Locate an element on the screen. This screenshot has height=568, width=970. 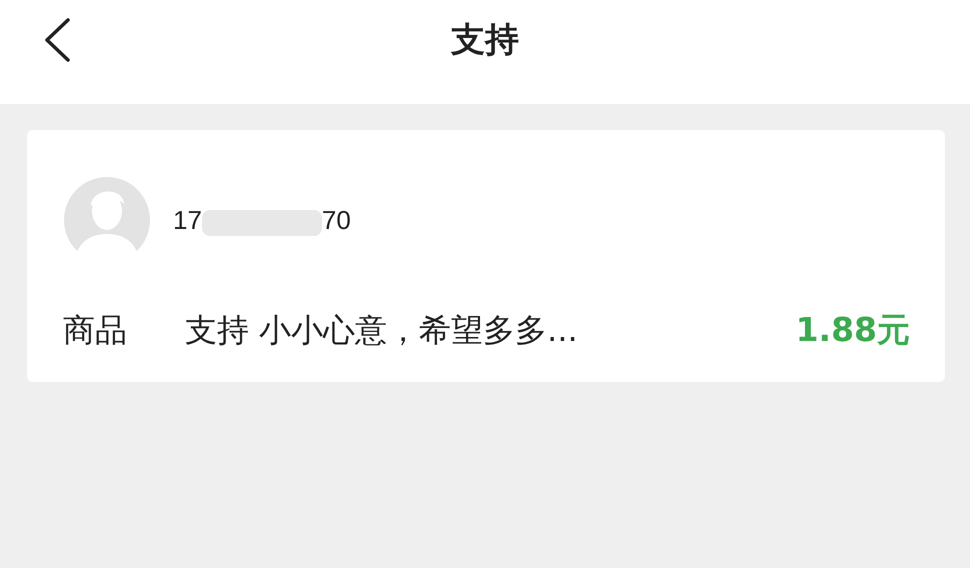
item-amount: 1.88元 is located at coordinates (853, 330).